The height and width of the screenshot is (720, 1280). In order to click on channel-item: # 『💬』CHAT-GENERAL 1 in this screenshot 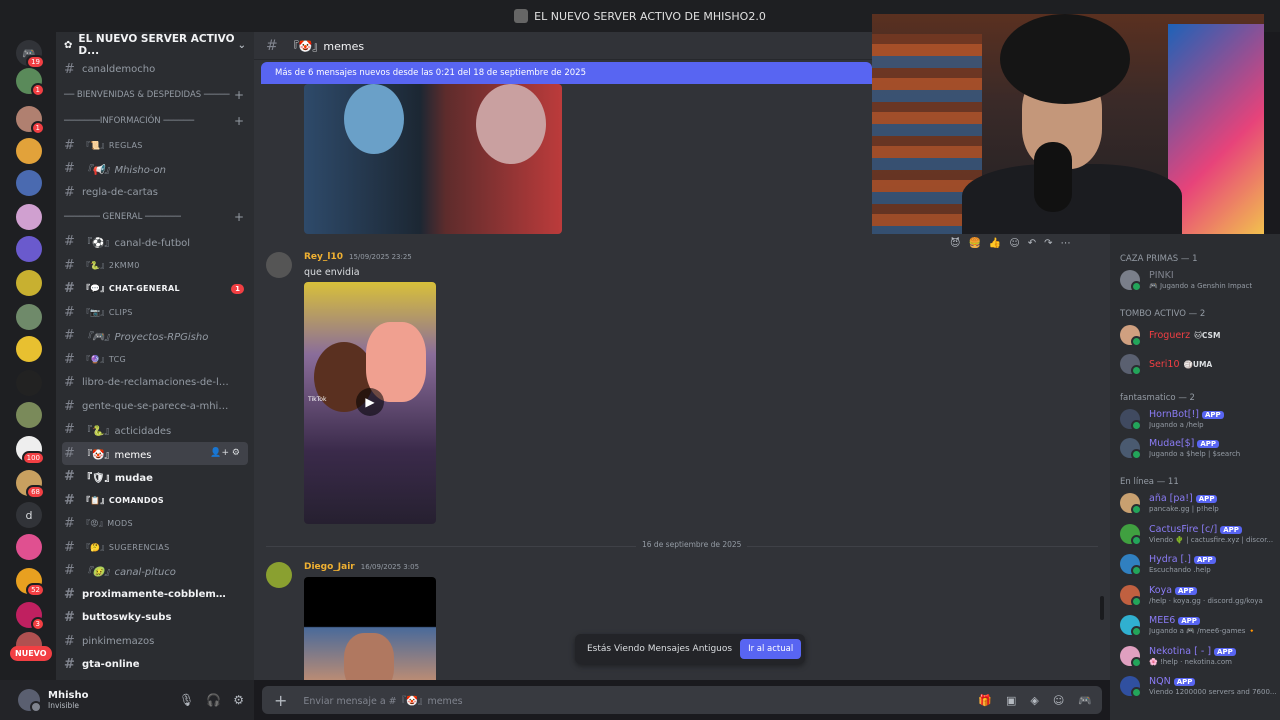, I will do `click(155, 289)`.